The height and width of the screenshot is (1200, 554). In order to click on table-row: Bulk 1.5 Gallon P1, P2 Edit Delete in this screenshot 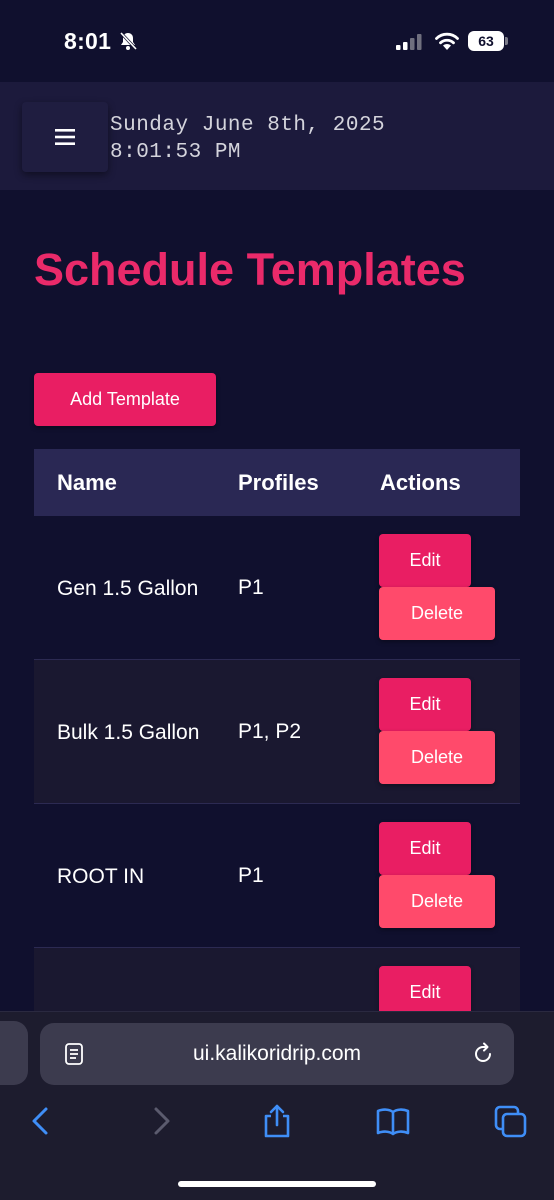, I will do `click(277, 732)`.